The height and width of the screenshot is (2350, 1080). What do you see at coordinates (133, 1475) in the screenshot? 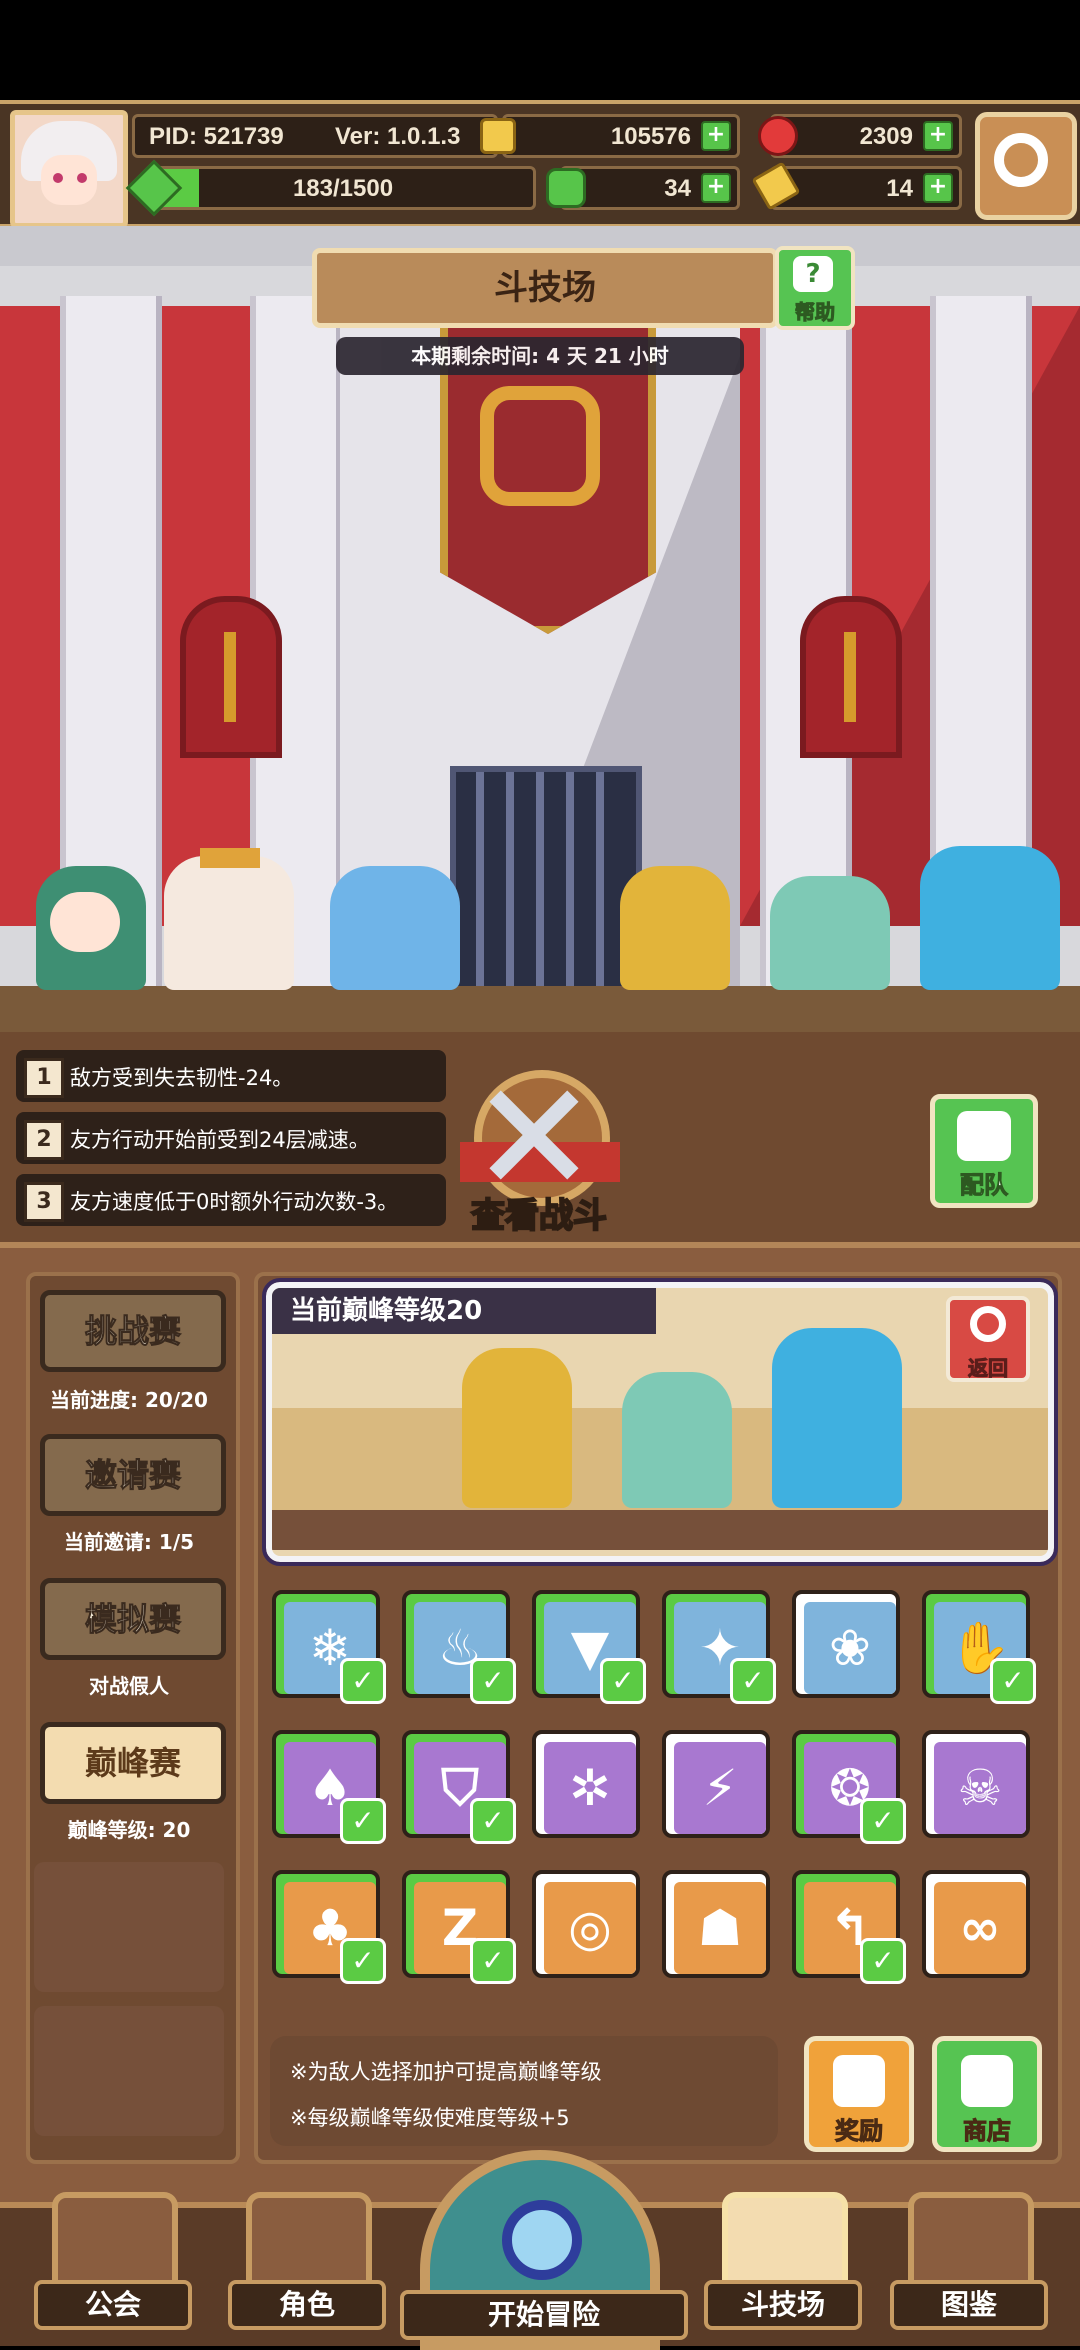
I see `mode-invite-button: 邀请赛` at bounding box center [133, 1475].